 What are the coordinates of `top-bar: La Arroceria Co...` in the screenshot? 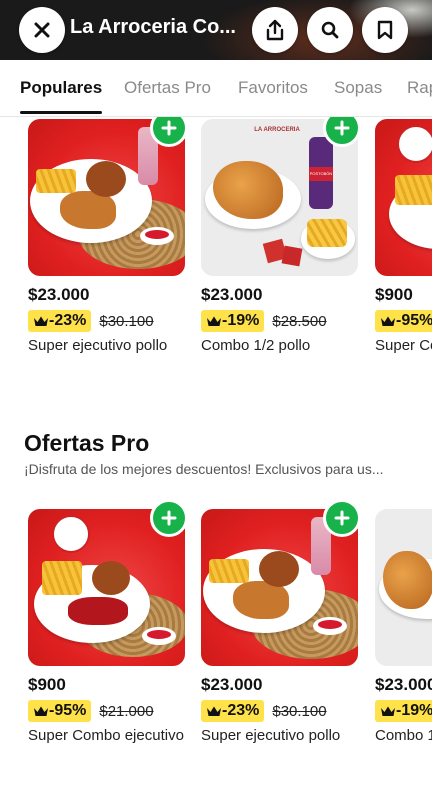 It's located at (216, 30).